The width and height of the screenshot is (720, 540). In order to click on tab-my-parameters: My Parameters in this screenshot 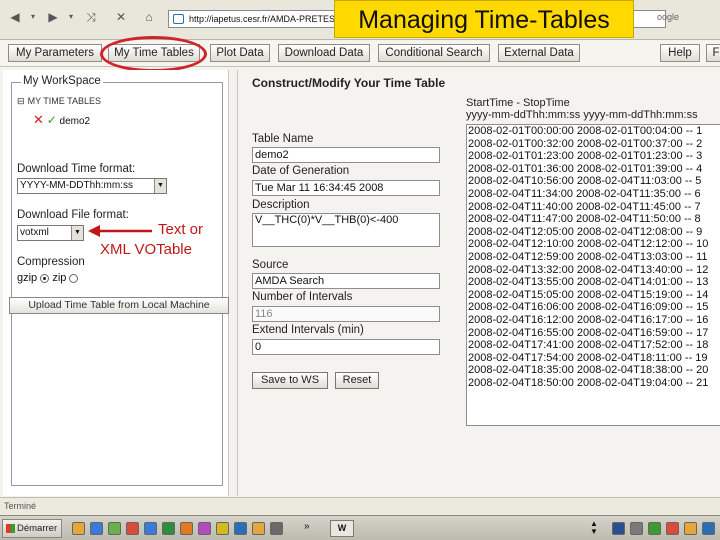, I will do `click(55, 53)`.